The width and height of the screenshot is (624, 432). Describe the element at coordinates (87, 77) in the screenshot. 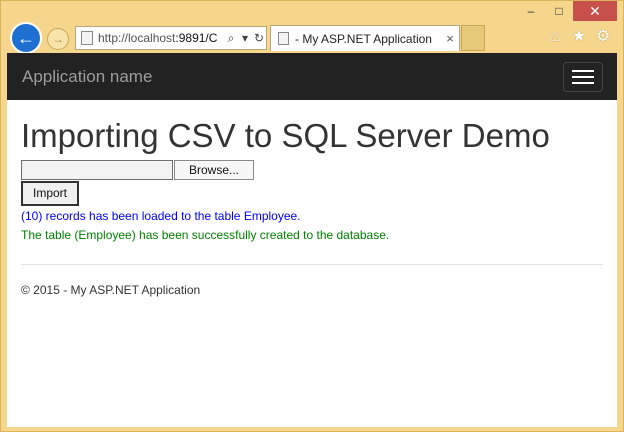

I see `navbar-brand: Application name` at that location.